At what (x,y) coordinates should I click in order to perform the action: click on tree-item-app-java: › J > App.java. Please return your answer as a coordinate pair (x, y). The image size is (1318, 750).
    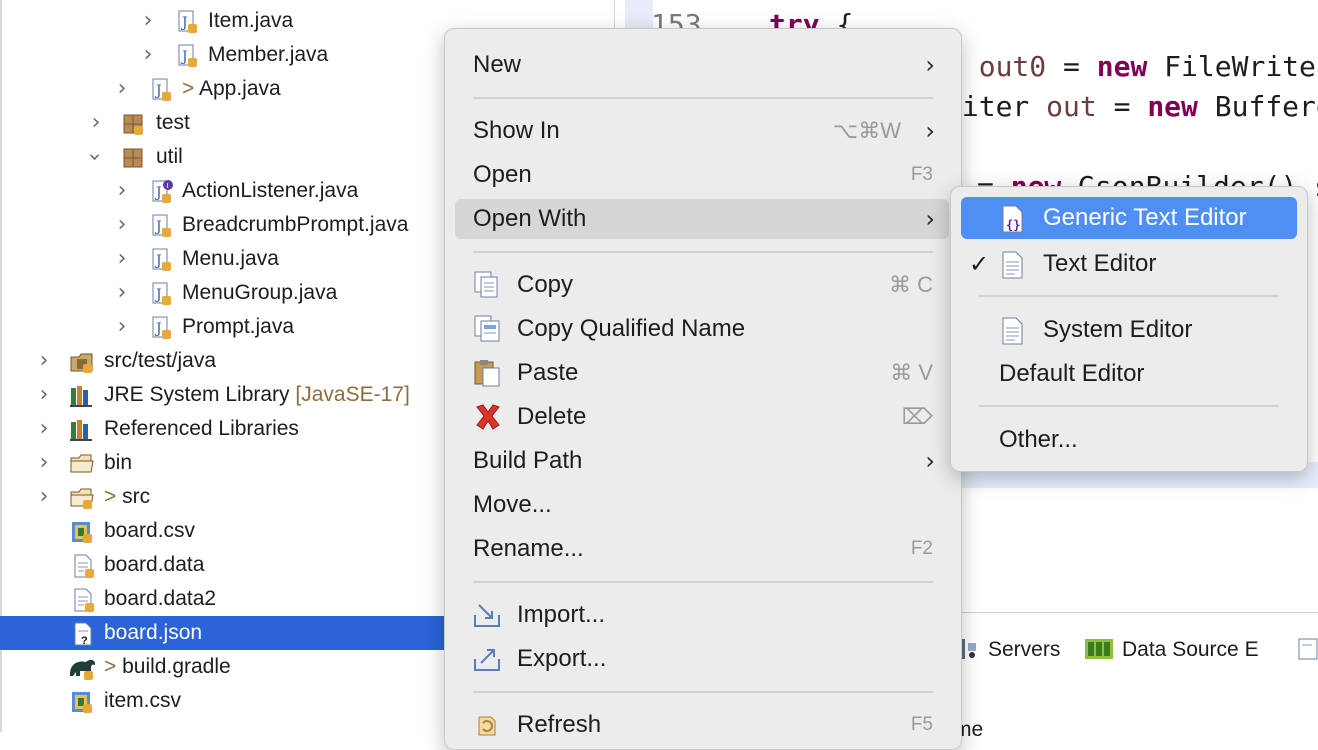
    Looking at the image, I should click on (222, 89).